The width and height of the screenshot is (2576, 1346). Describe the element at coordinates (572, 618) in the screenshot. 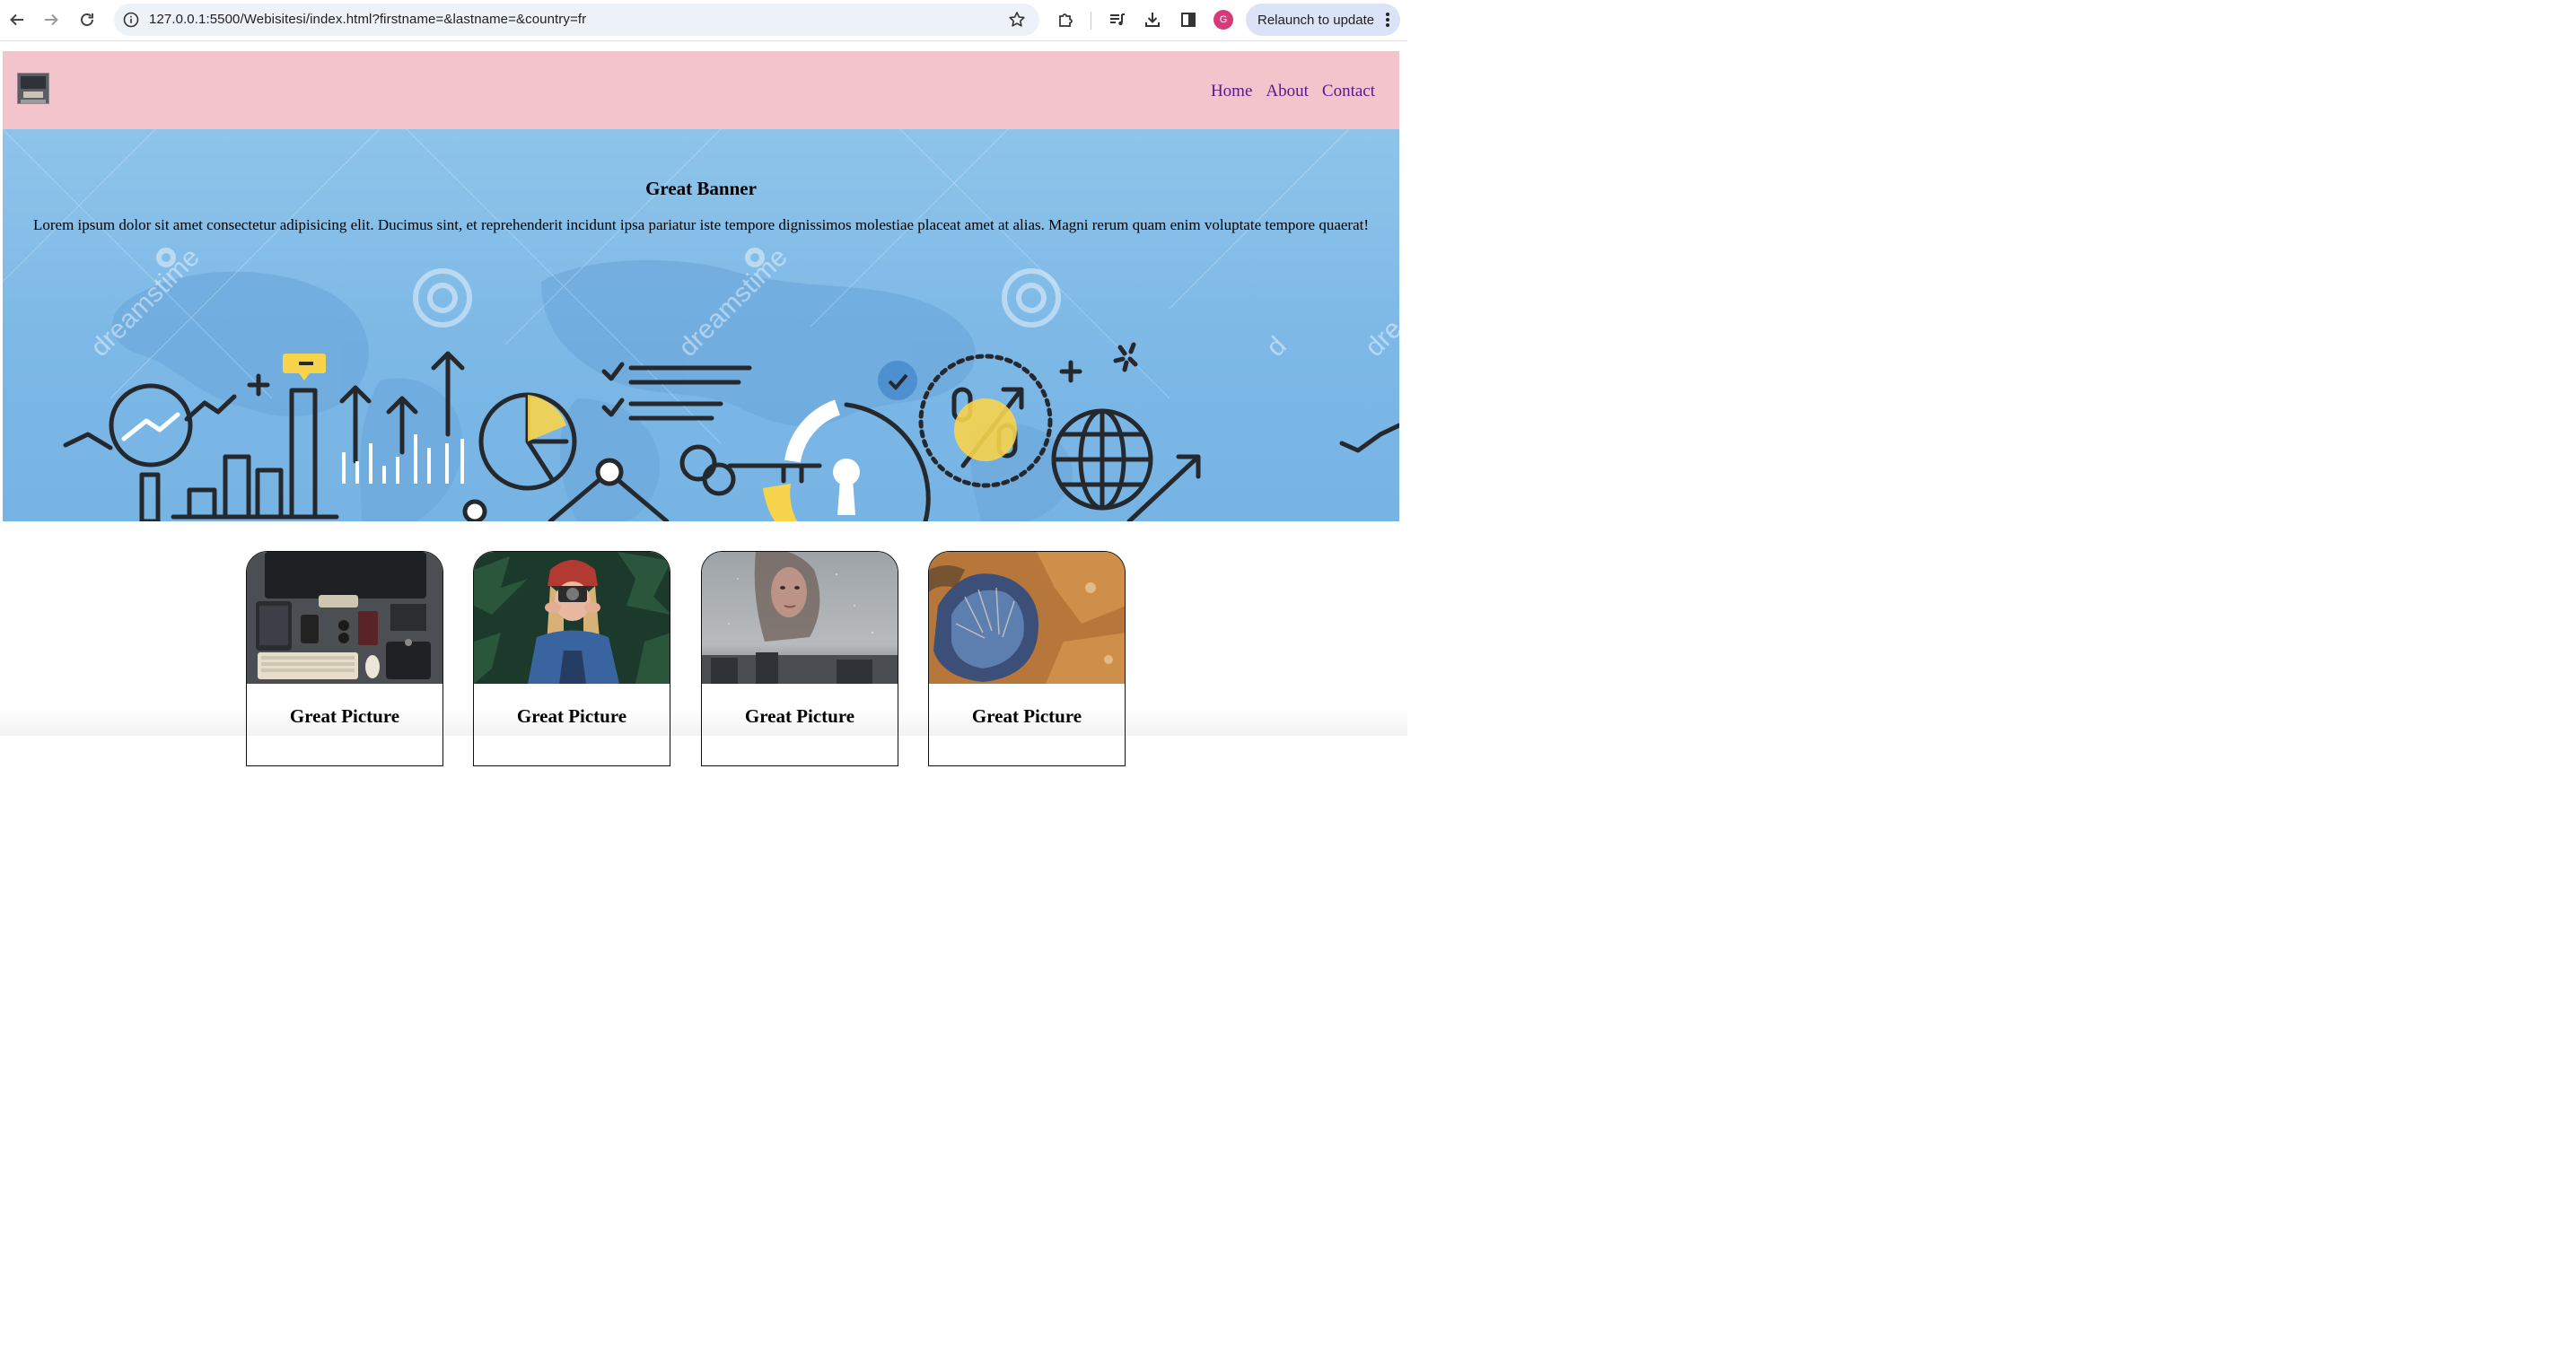

I see `woman-with-camera-image` at that location.